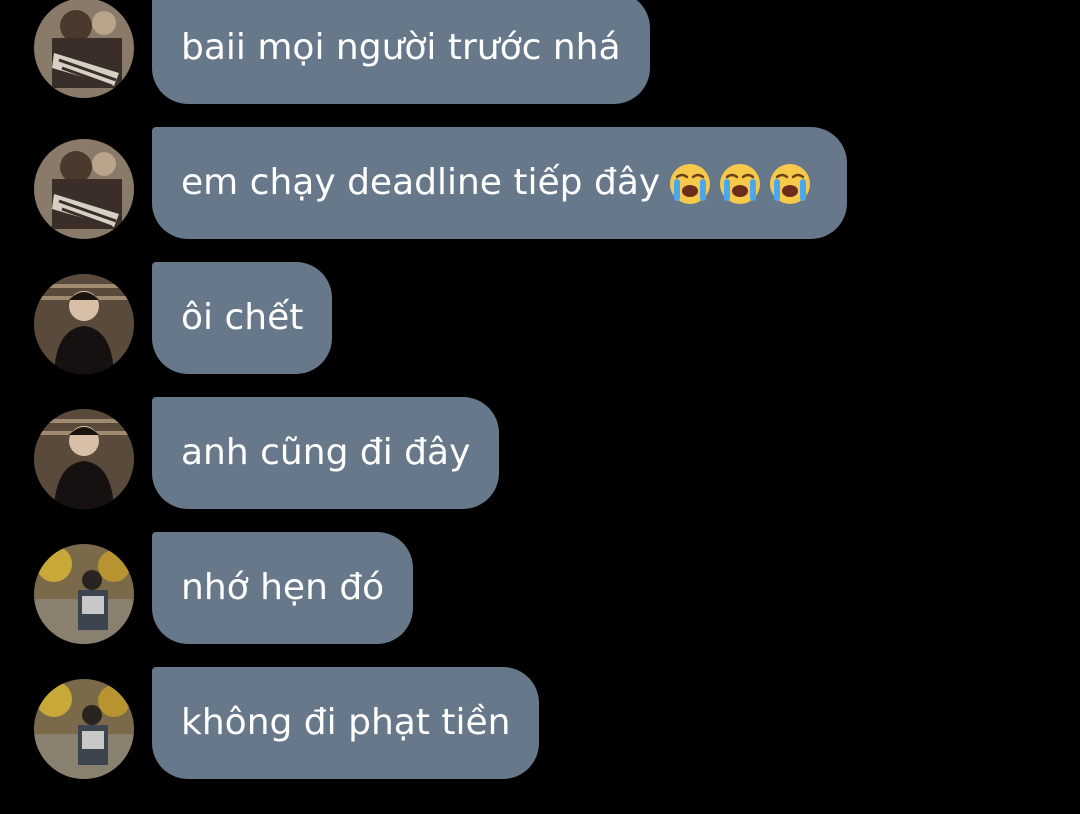  Describe the element at coordinates (540, 588) in the screenshot. I see `message-row: nhớ hẹn đó` at that location.